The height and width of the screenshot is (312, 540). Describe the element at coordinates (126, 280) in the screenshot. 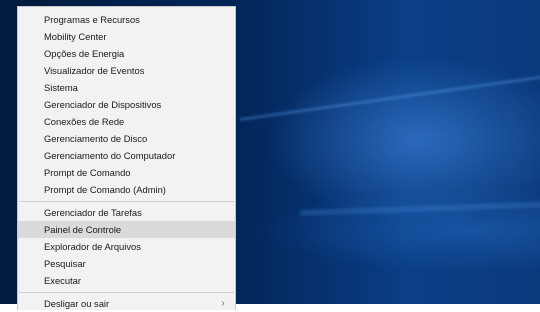

I see `menu-item-run: Executar` at that location.